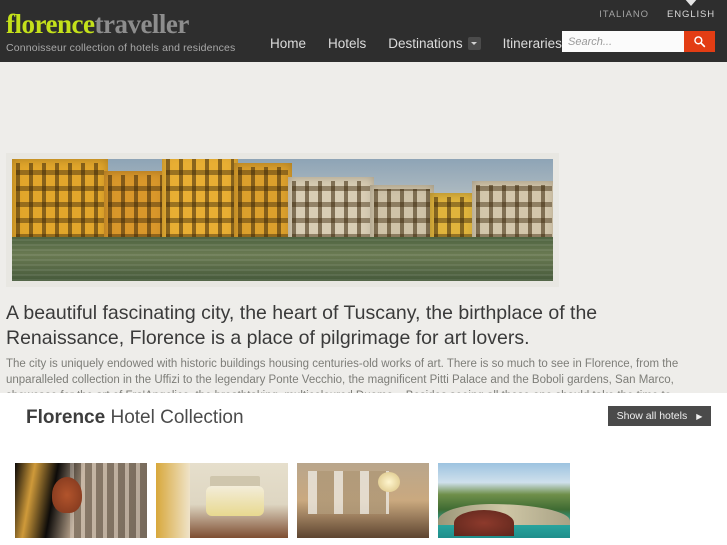 The image size is (727, 545). I want to click on nav-item-home: Home, so click(288, 43).